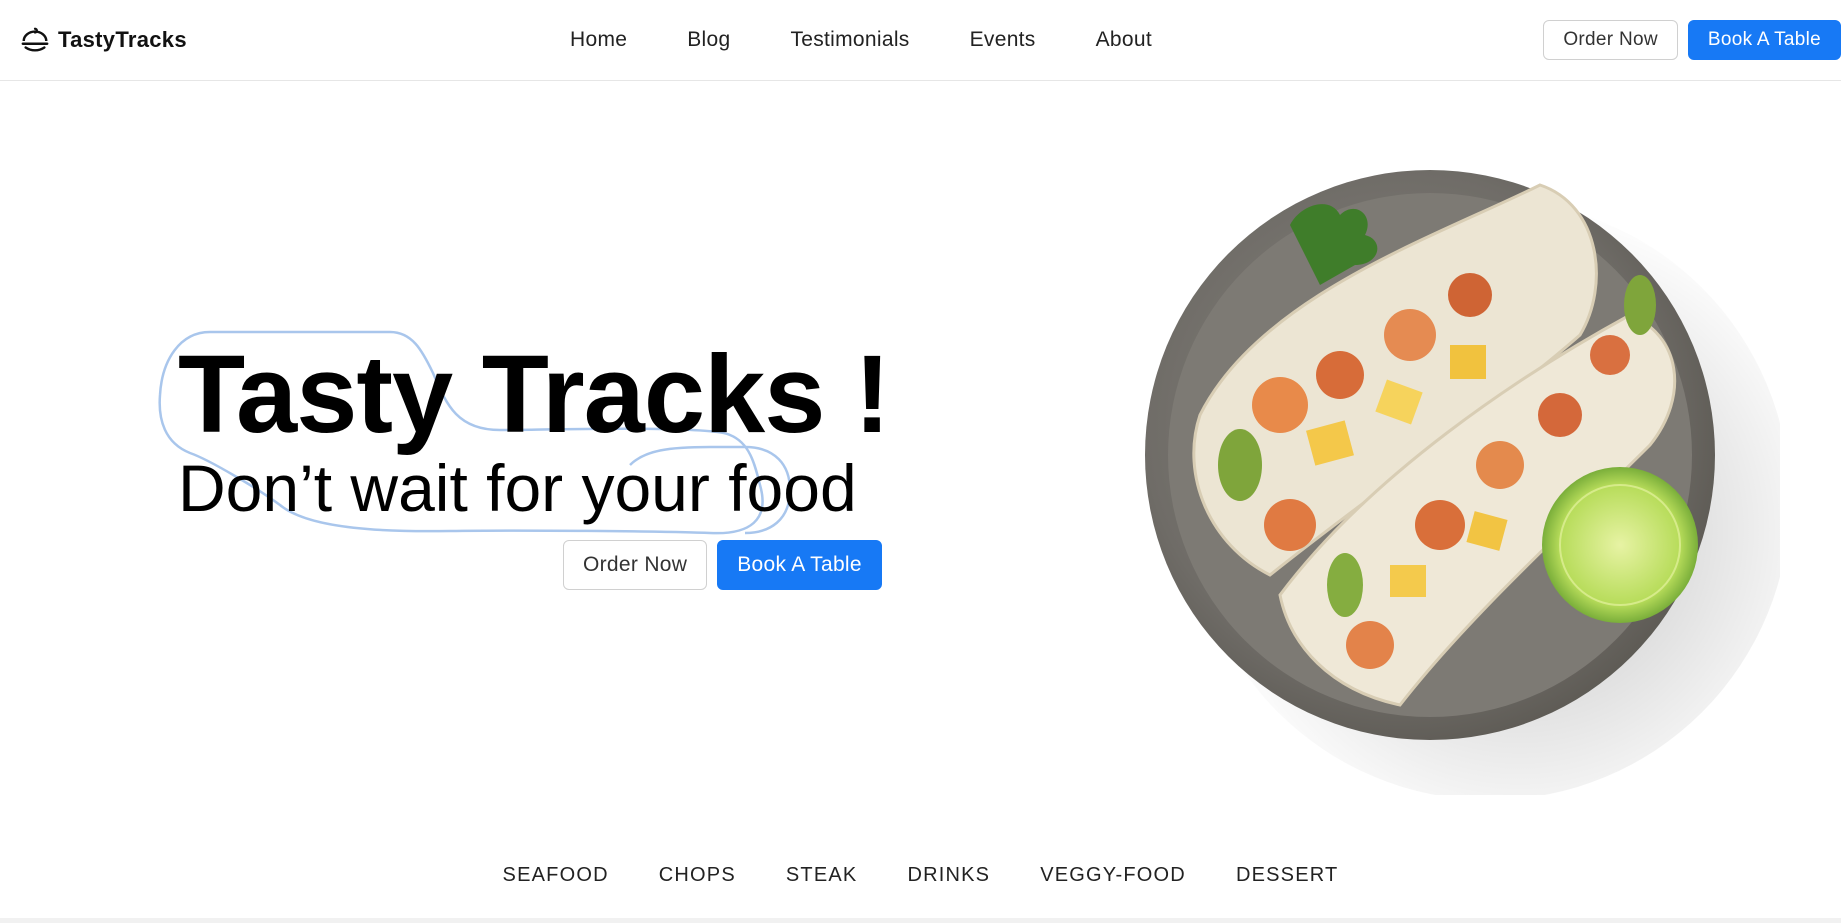 The height and width of the screenshot is (923, 1841). What do you see at coordinates (1003, 40) in the screenshot?
I see `nav-events: Events` at bounding box center [1003, 40].